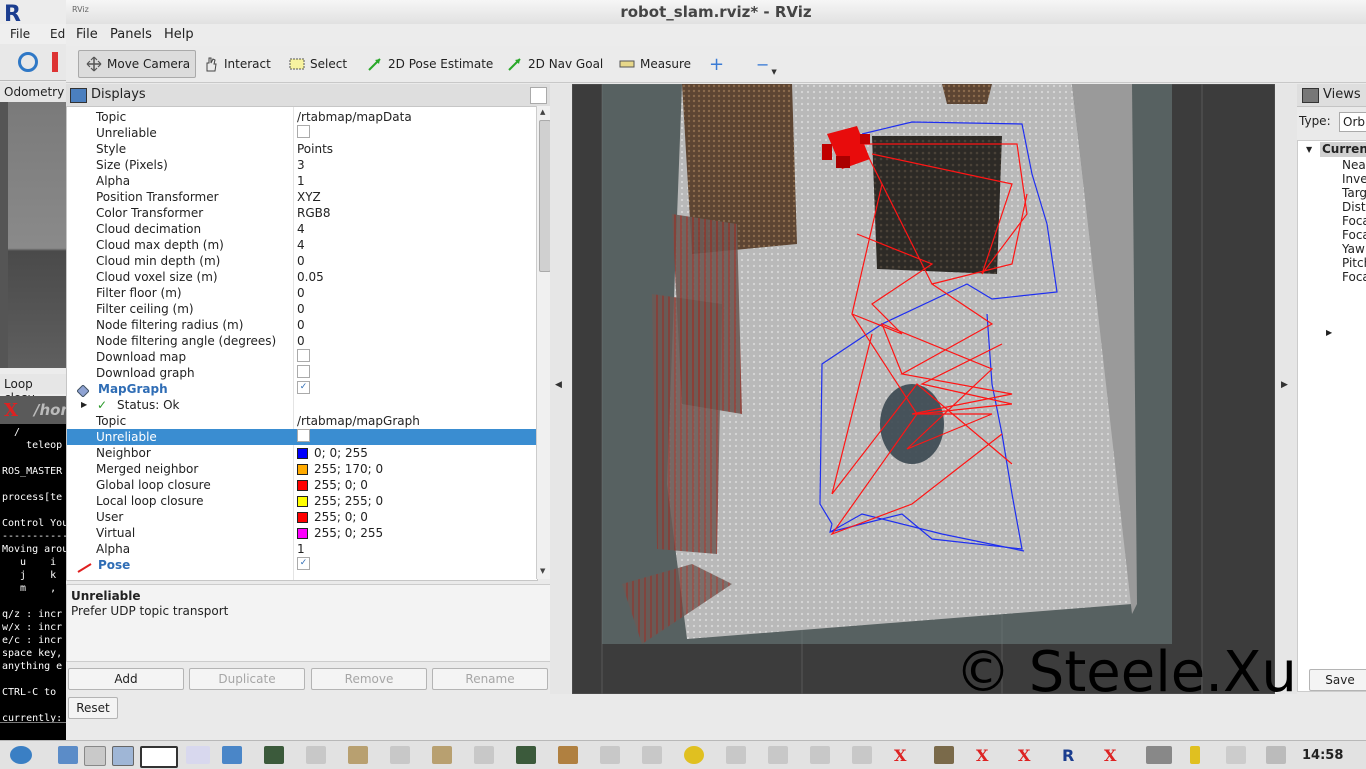 This screenshot has width=1366, height=769. I want to click on window-icon, so click(123, 756).